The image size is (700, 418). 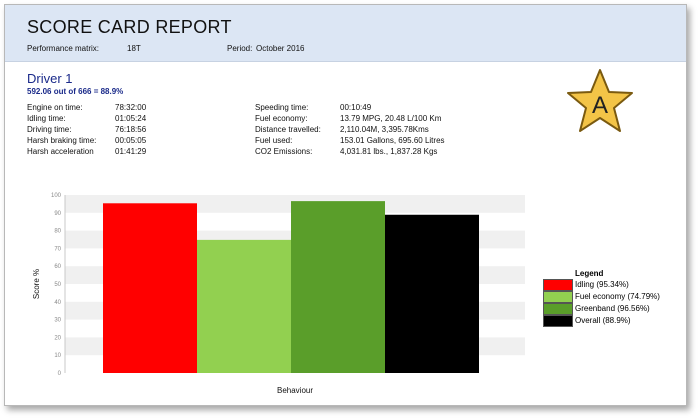 I want to click on stat-label-fuel-economy: Fuel economy:, so click(x=281, y=118).